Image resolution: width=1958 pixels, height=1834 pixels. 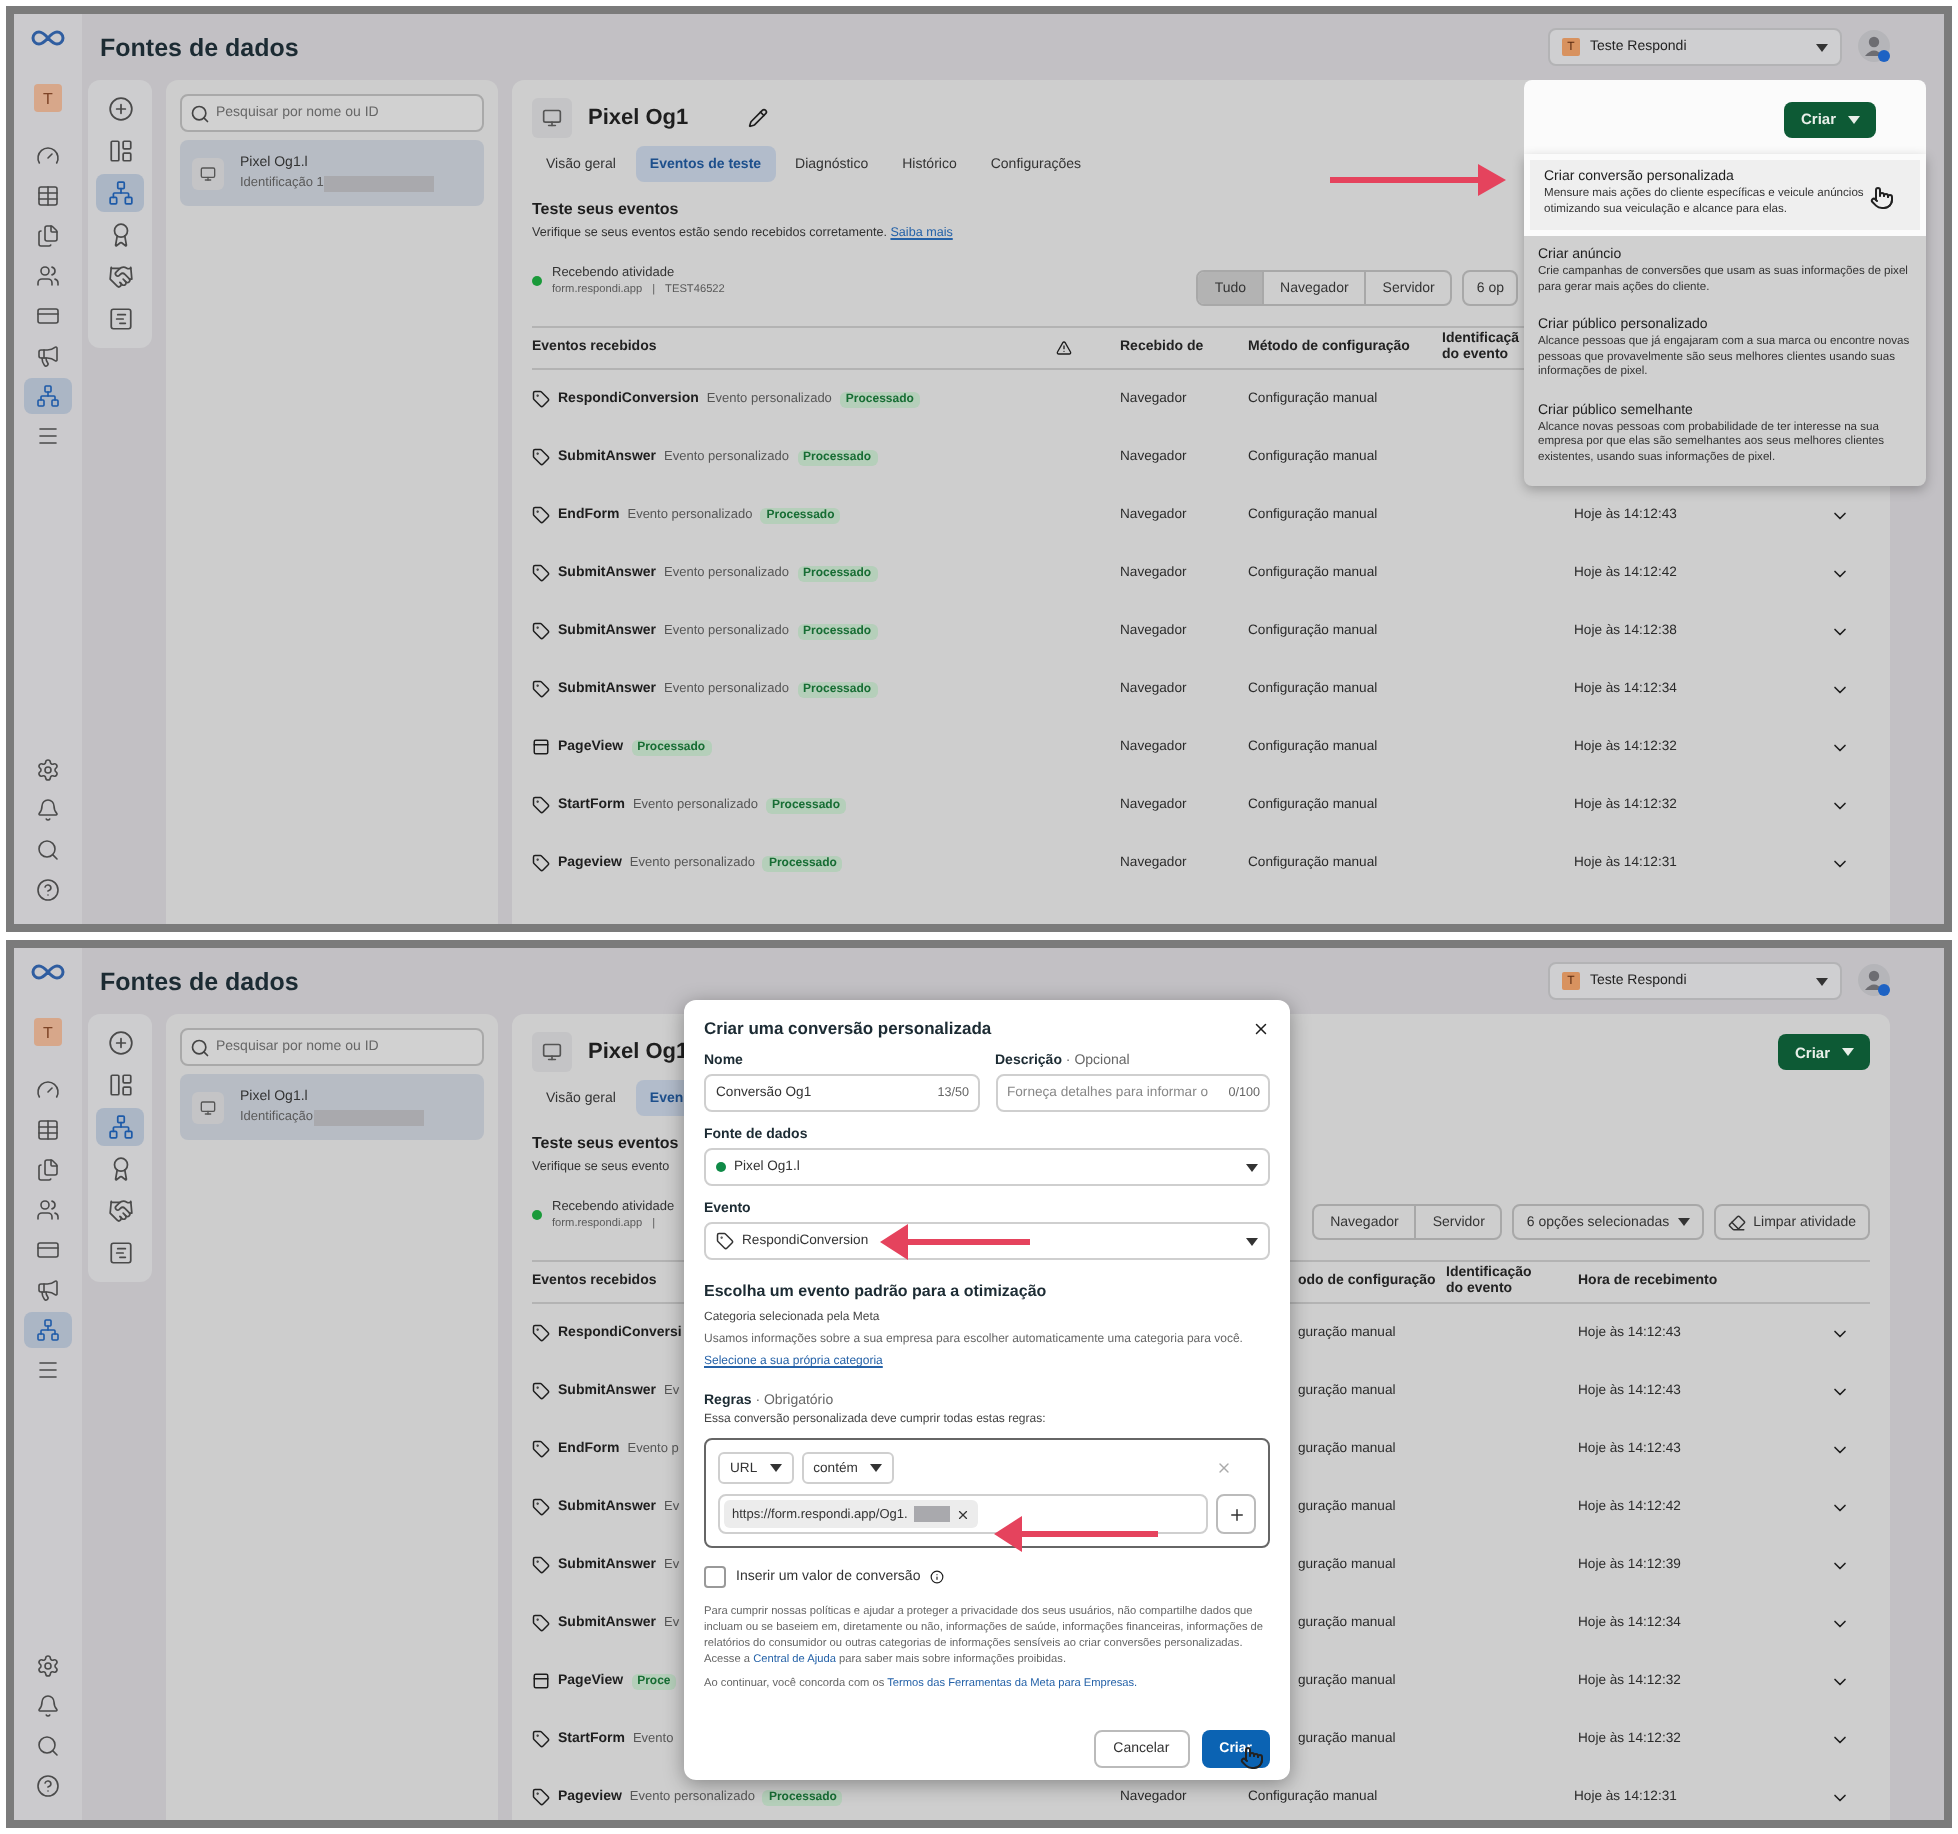 What do you see at coordinates (876, 1291) in the screenshot?
I see `section-title: Escolha um evento padrão para a otimização` at bounding box center [876, 1291].